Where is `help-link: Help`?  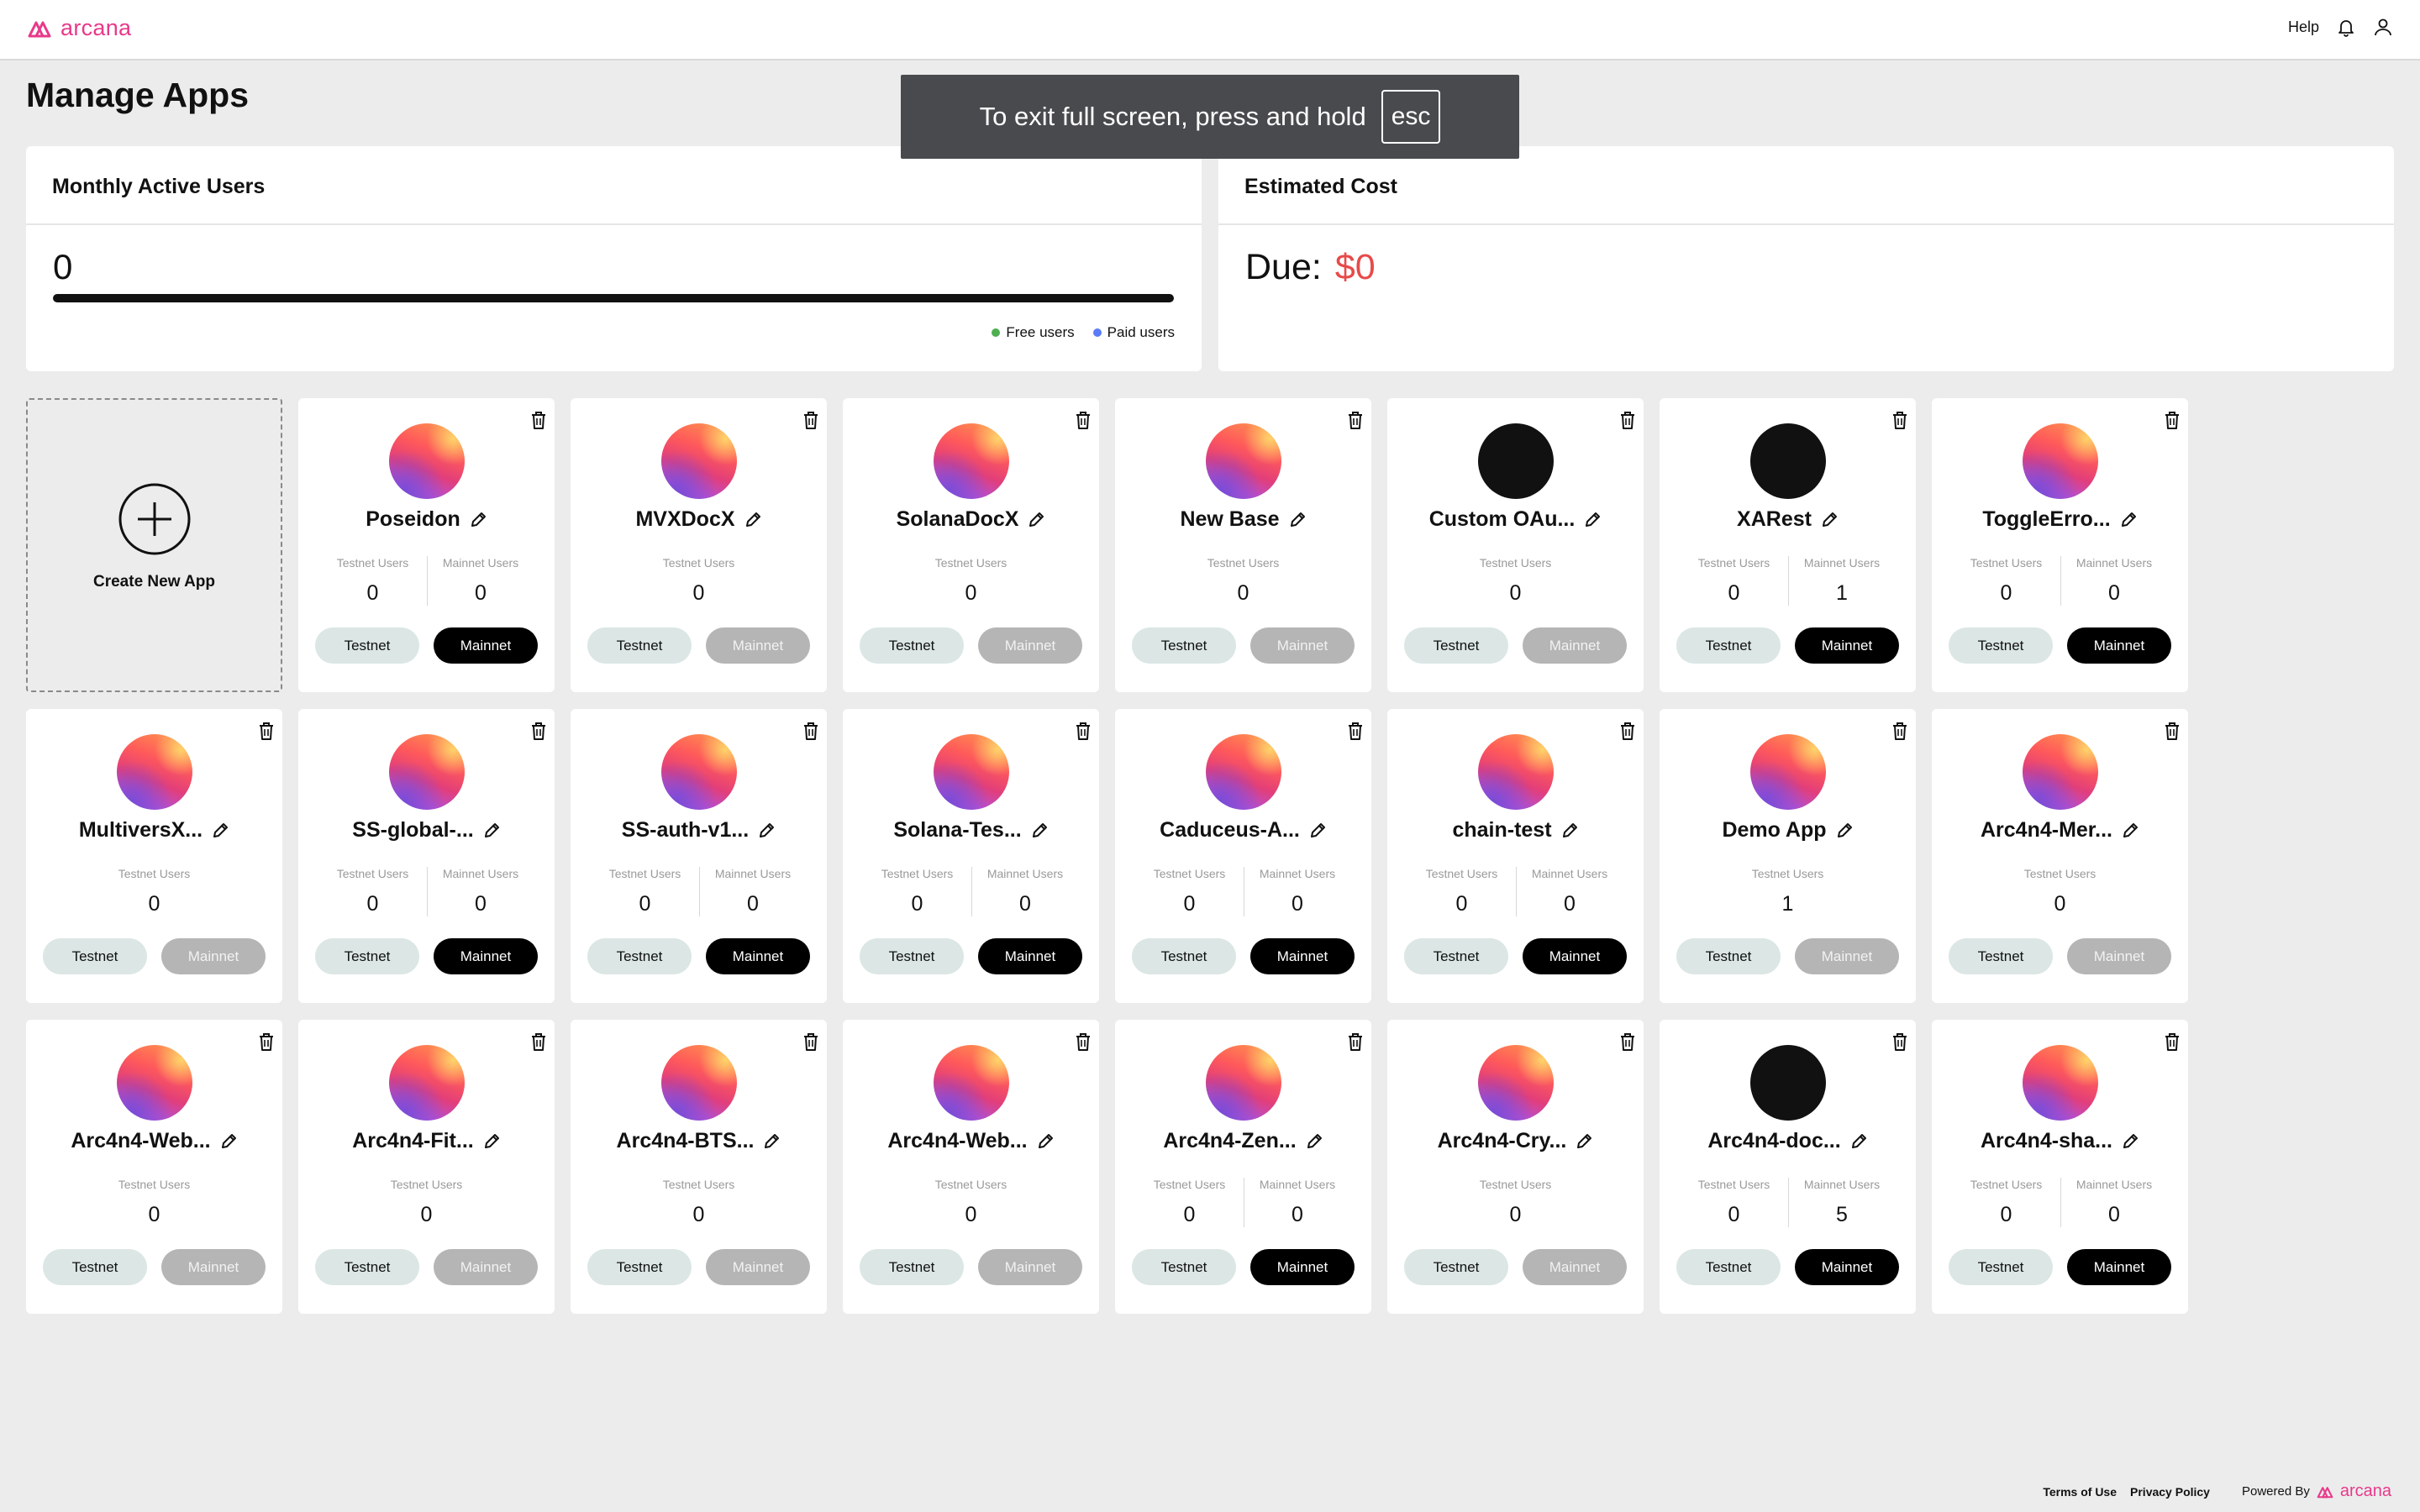 help-link: Help is located at coordinates (2303, 27).